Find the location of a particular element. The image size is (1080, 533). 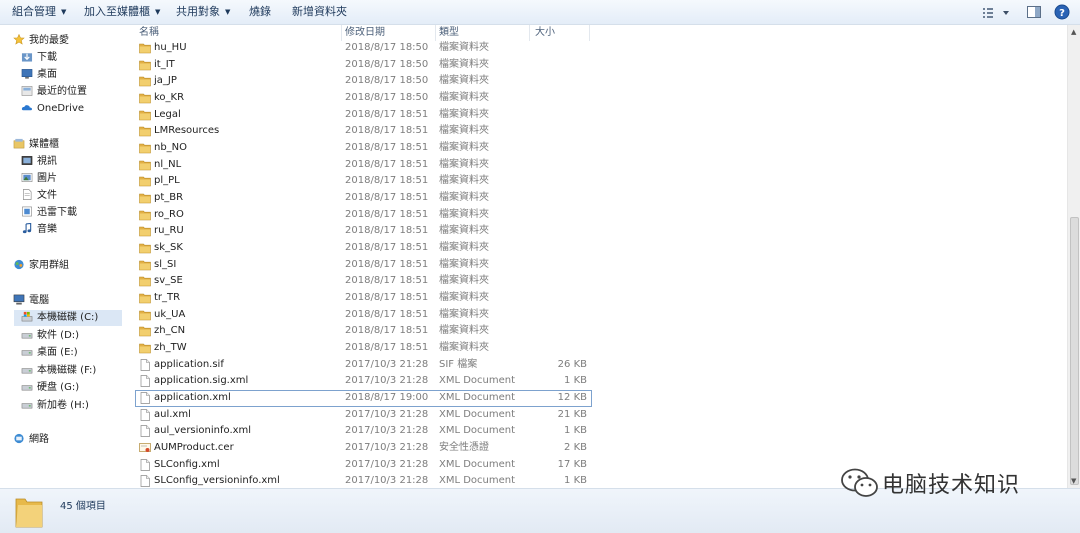

file-name: application.sig.xml is located at coordinates (201, 380).